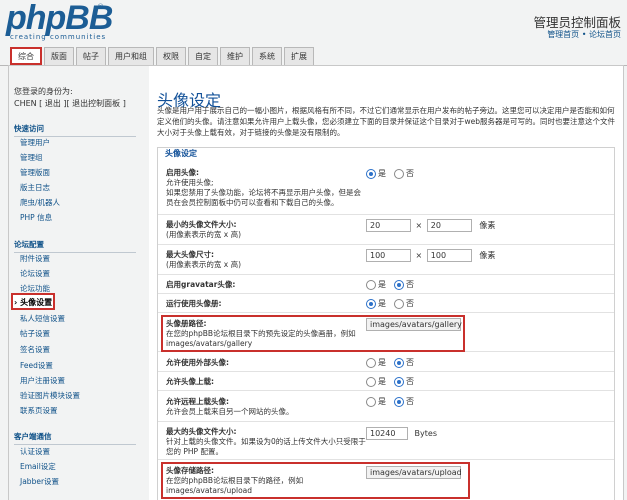 Image resolution: width=627 pixels, height=500 pixels. Describe the element at coordinates (75, 130) in the screenshot. I see `sidebar-section-quick-access: 快速访问` at that location.